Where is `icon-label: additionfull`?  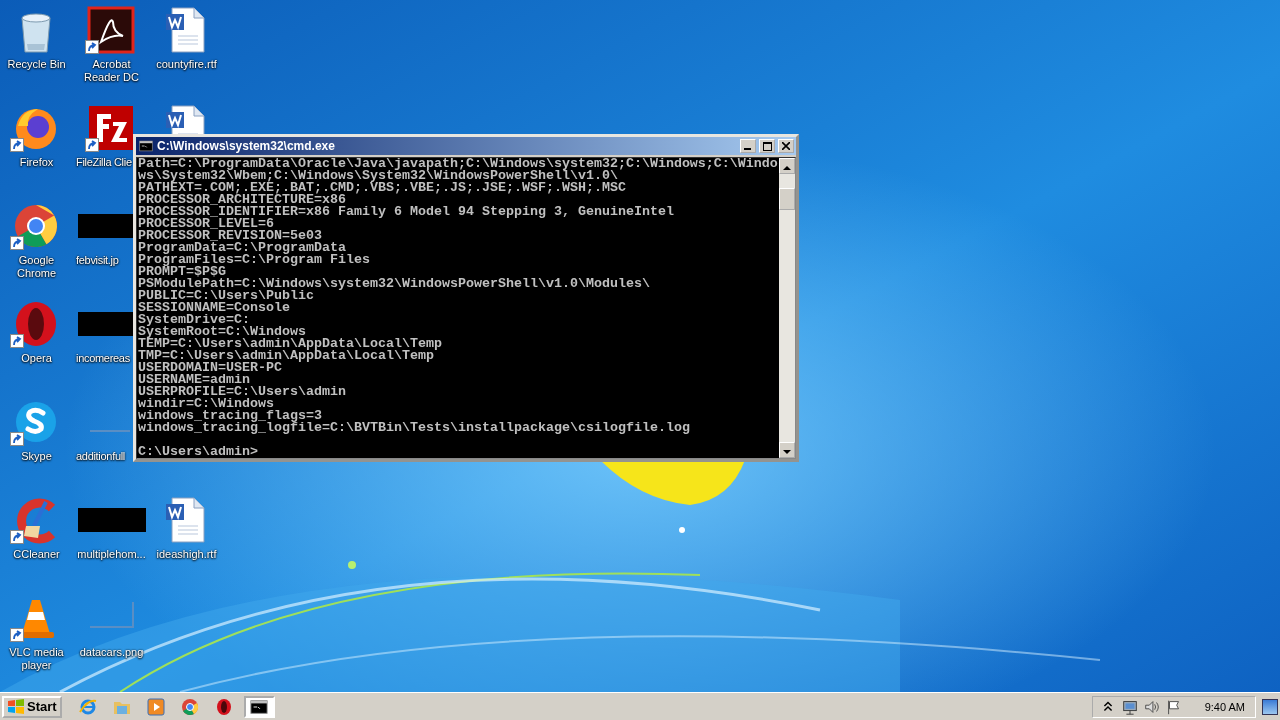 icon-label: additionfull is located at coordinates (100, 456).